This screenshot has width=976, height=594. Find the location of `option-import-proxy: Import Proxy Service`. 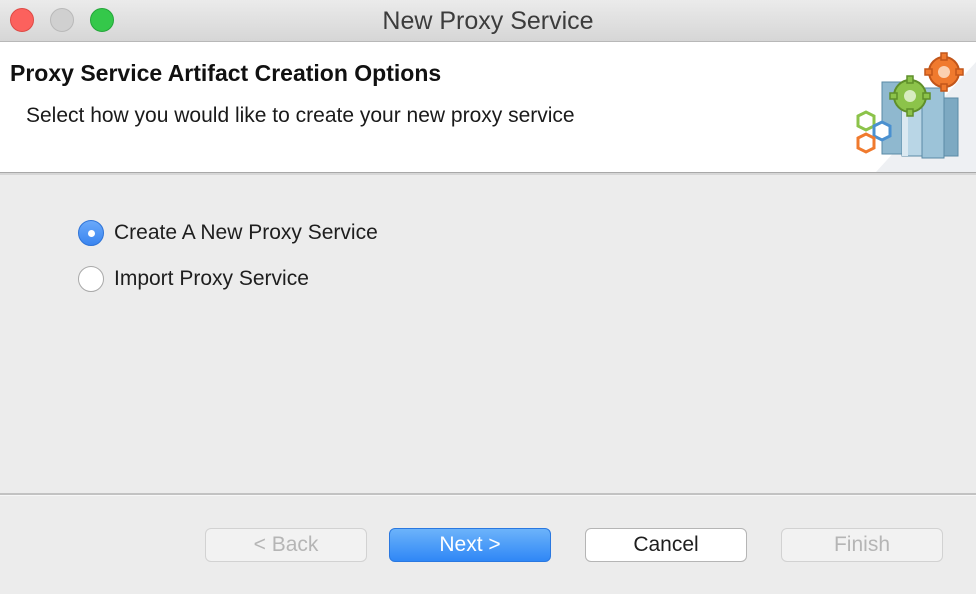

option-import-proxy: Import Proxy Service is located at coordinates (228, 279).